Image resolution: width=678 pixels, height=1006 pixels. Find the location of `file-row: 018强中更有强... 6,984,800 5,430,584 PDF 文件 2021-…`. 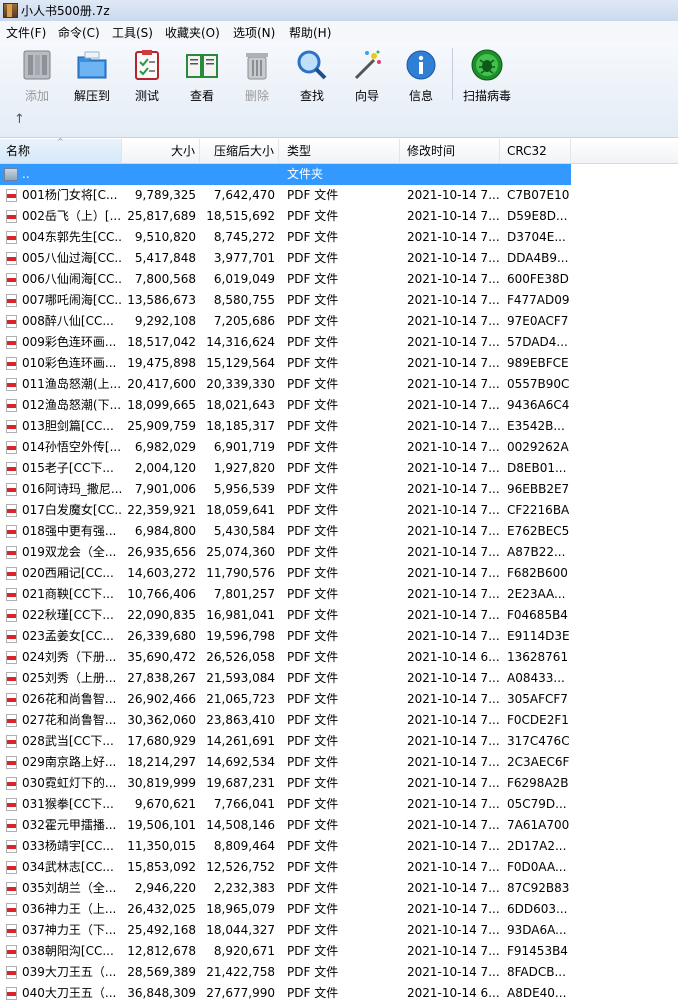

file-row: 018强中更有强... 6,984,800 5,430,584 PDF 文件 2021-… is located at coordinates (285, 531).